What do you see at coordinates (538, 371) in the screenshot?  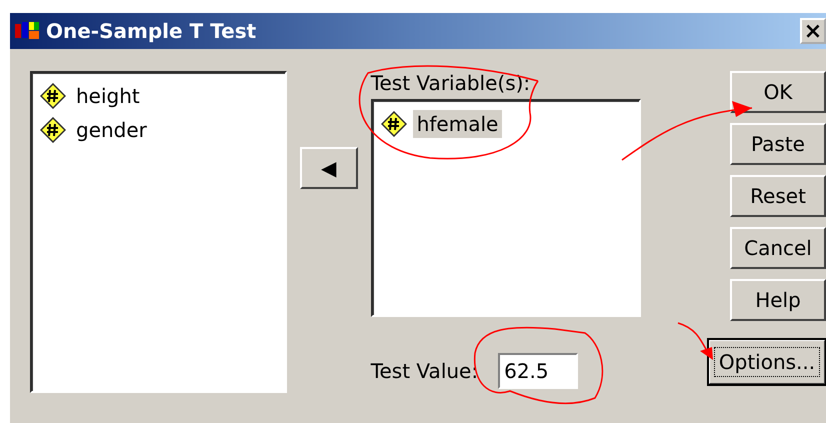 I see `test-value-field: 62.5` at bounding box center [538, 371].